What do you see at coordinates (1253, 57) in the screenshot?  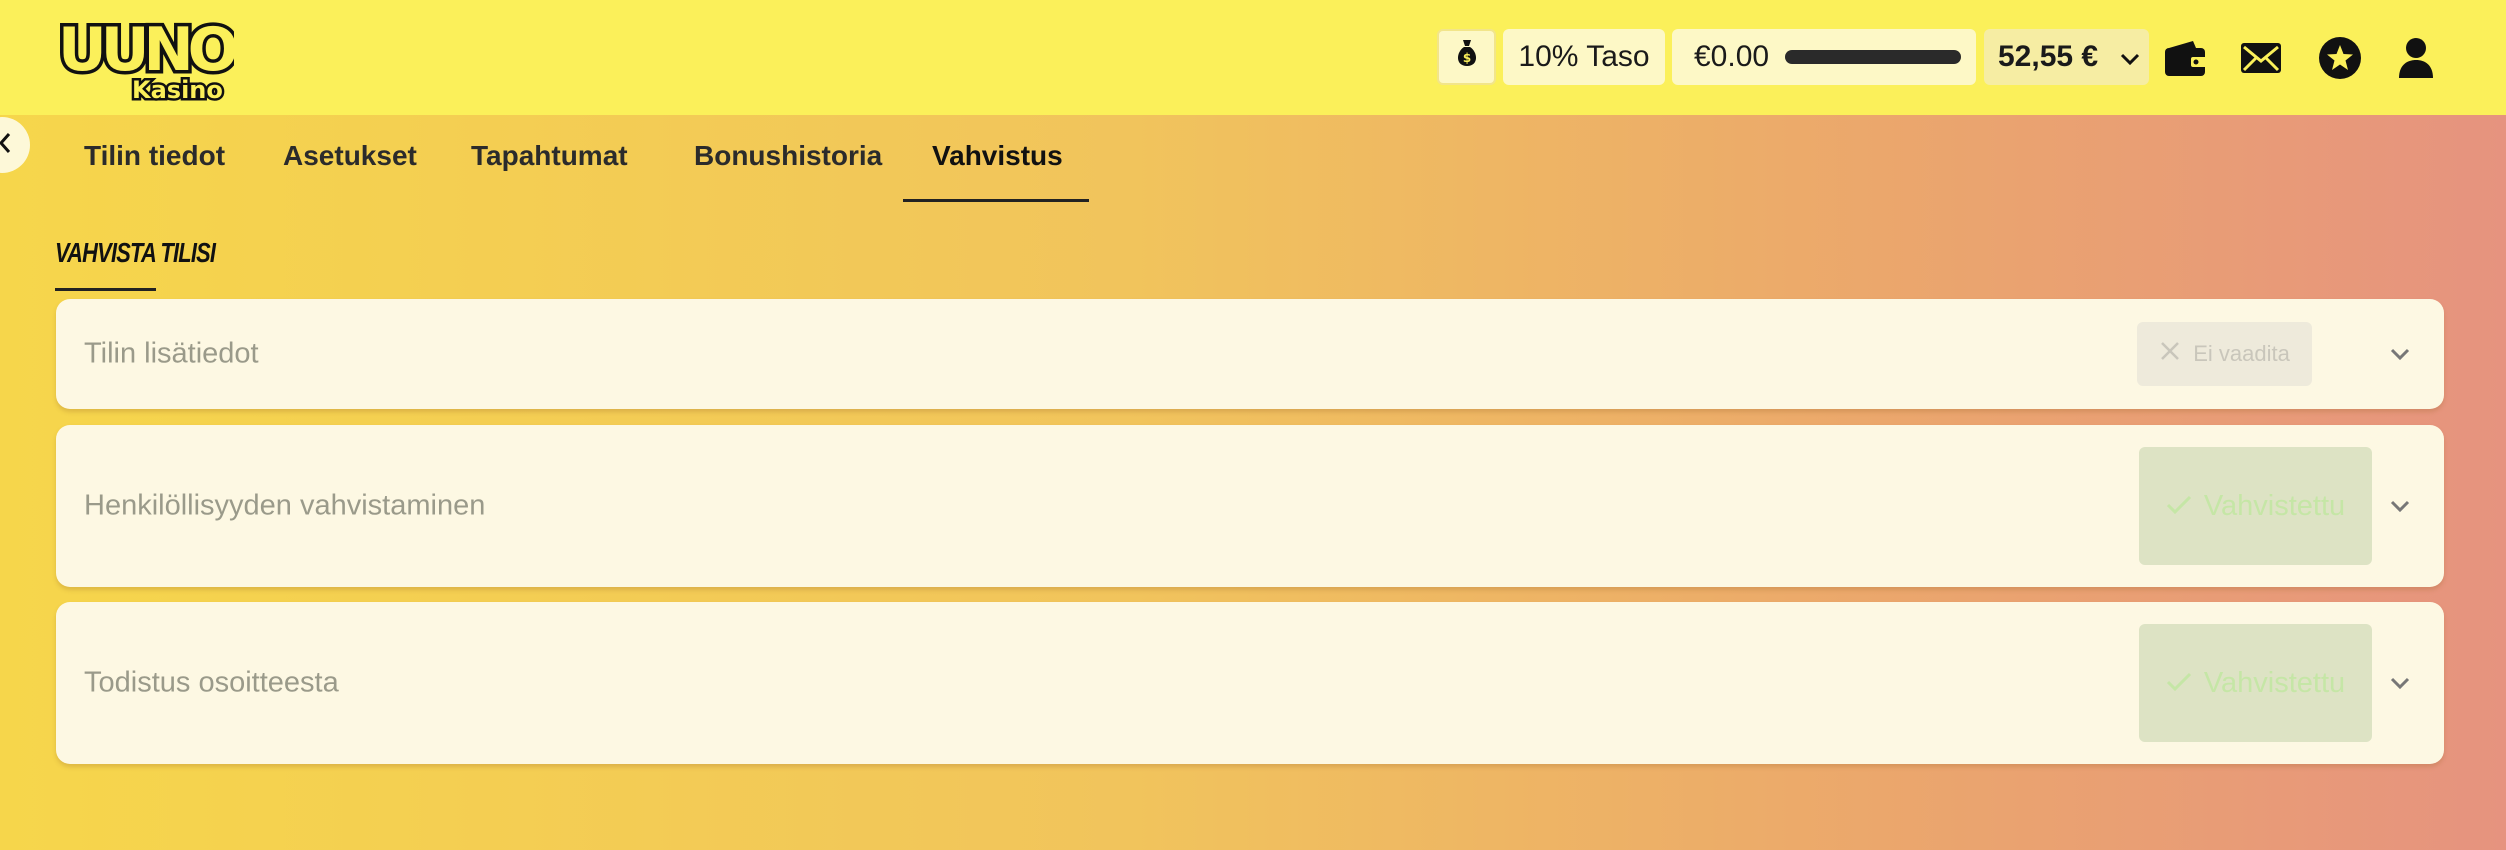 I see `top-header: UUNO Kasino $ 10% Taso €0.00 52,55 €` at bounding box center [1253, 57].